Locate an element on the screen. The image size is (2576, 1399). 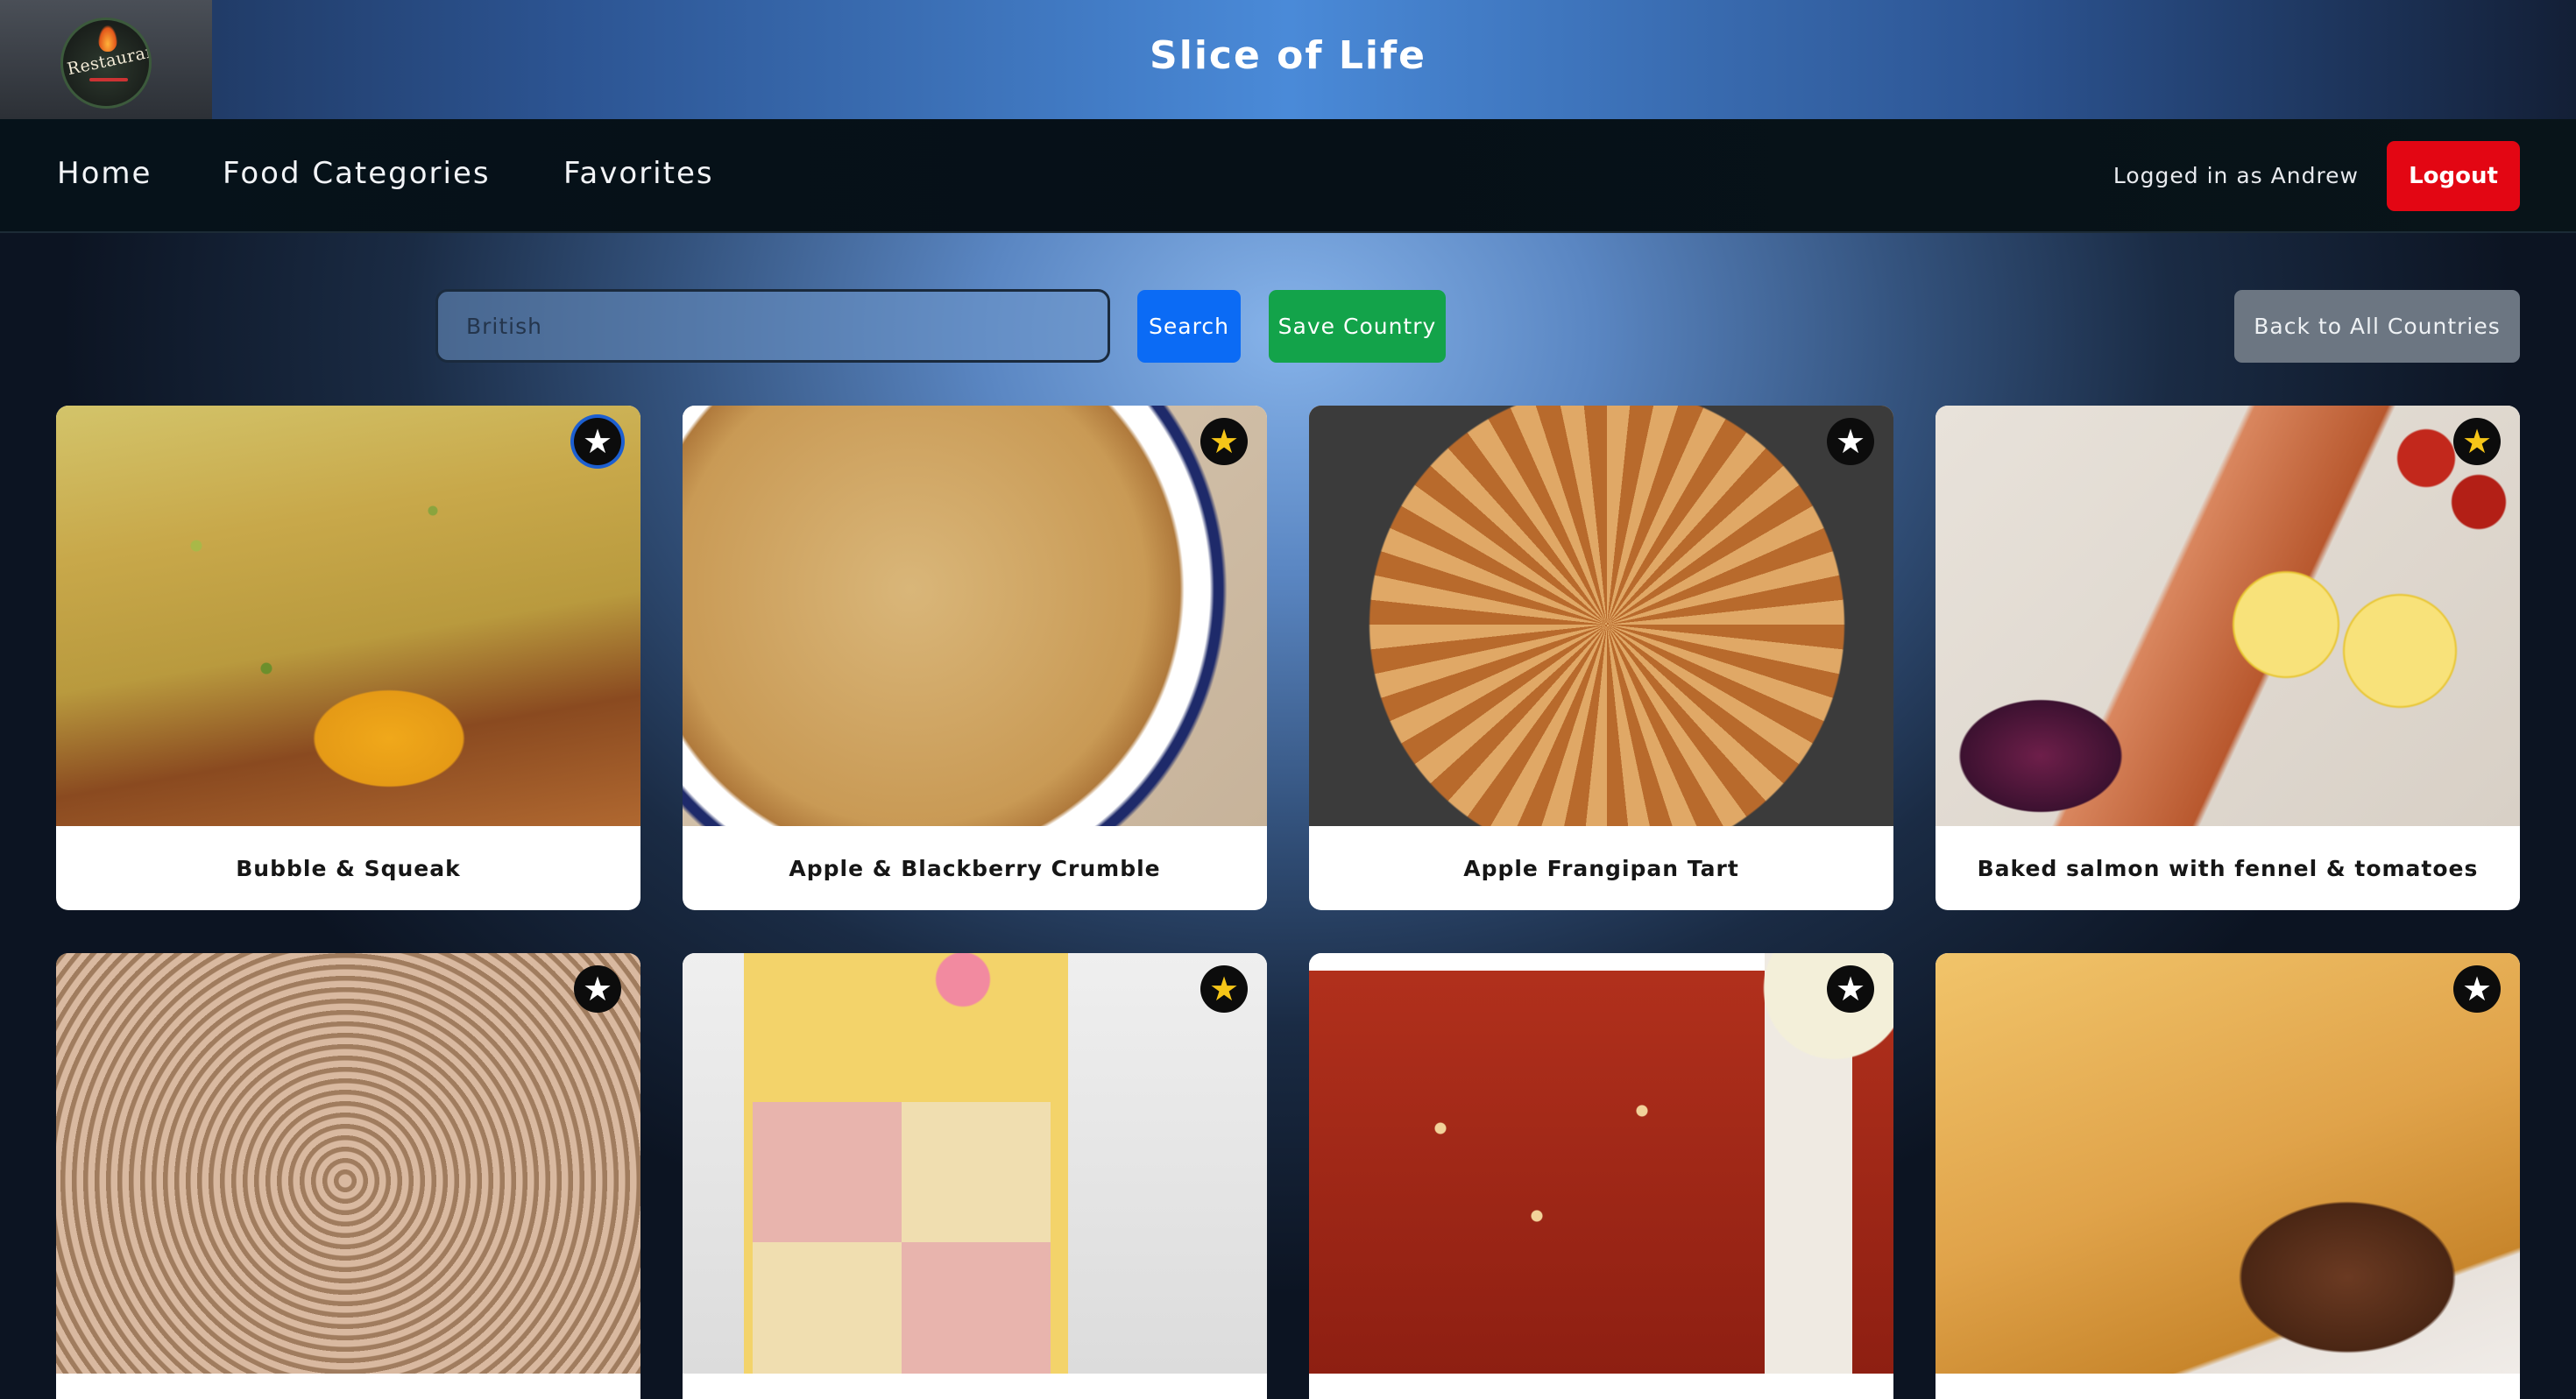
back-to-all-countries-button: Back to All Countries is located at coordinates (2377, 327).